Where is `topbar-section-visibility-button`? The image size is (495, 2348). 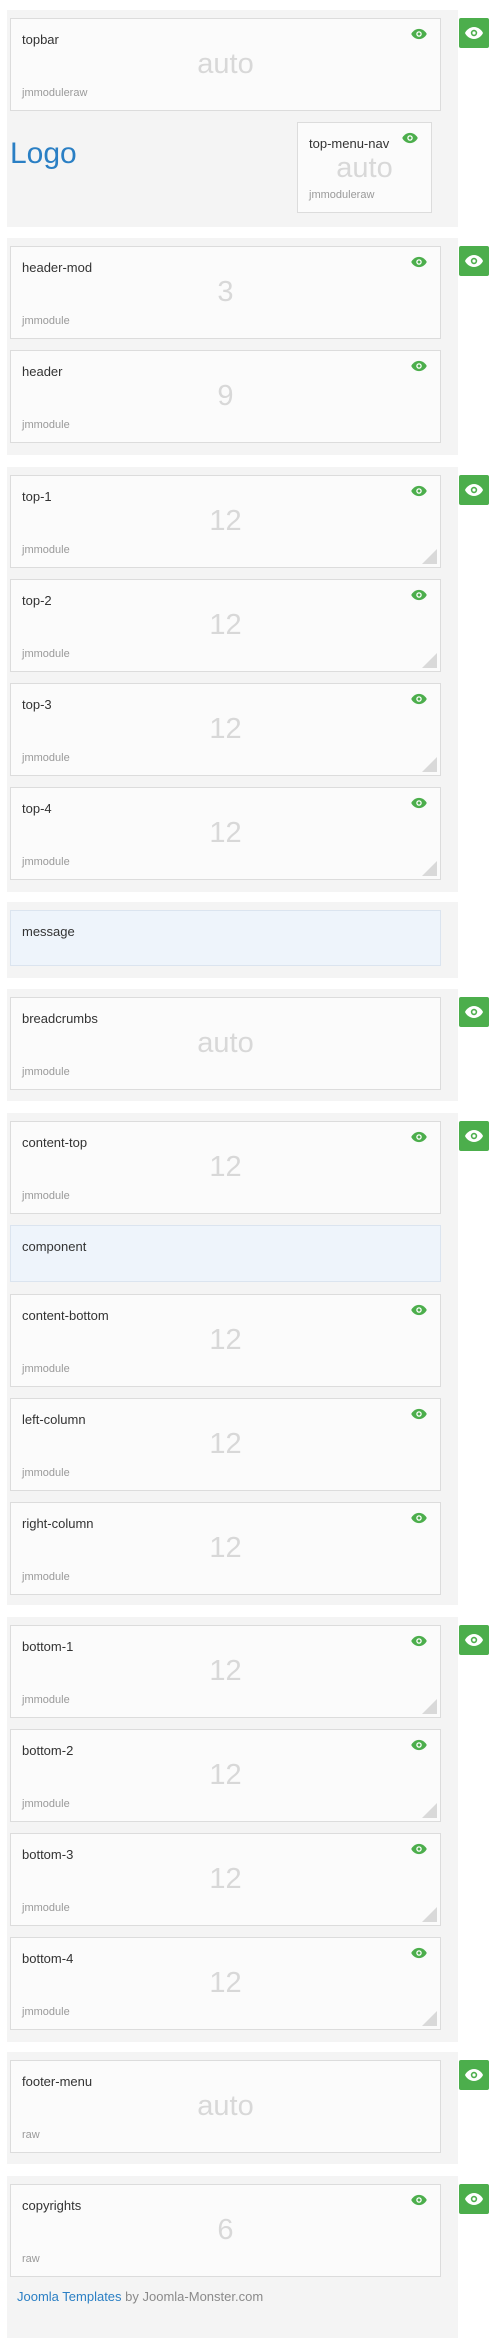
topbar-section-visibility-button is located at coordinates (474, 33).